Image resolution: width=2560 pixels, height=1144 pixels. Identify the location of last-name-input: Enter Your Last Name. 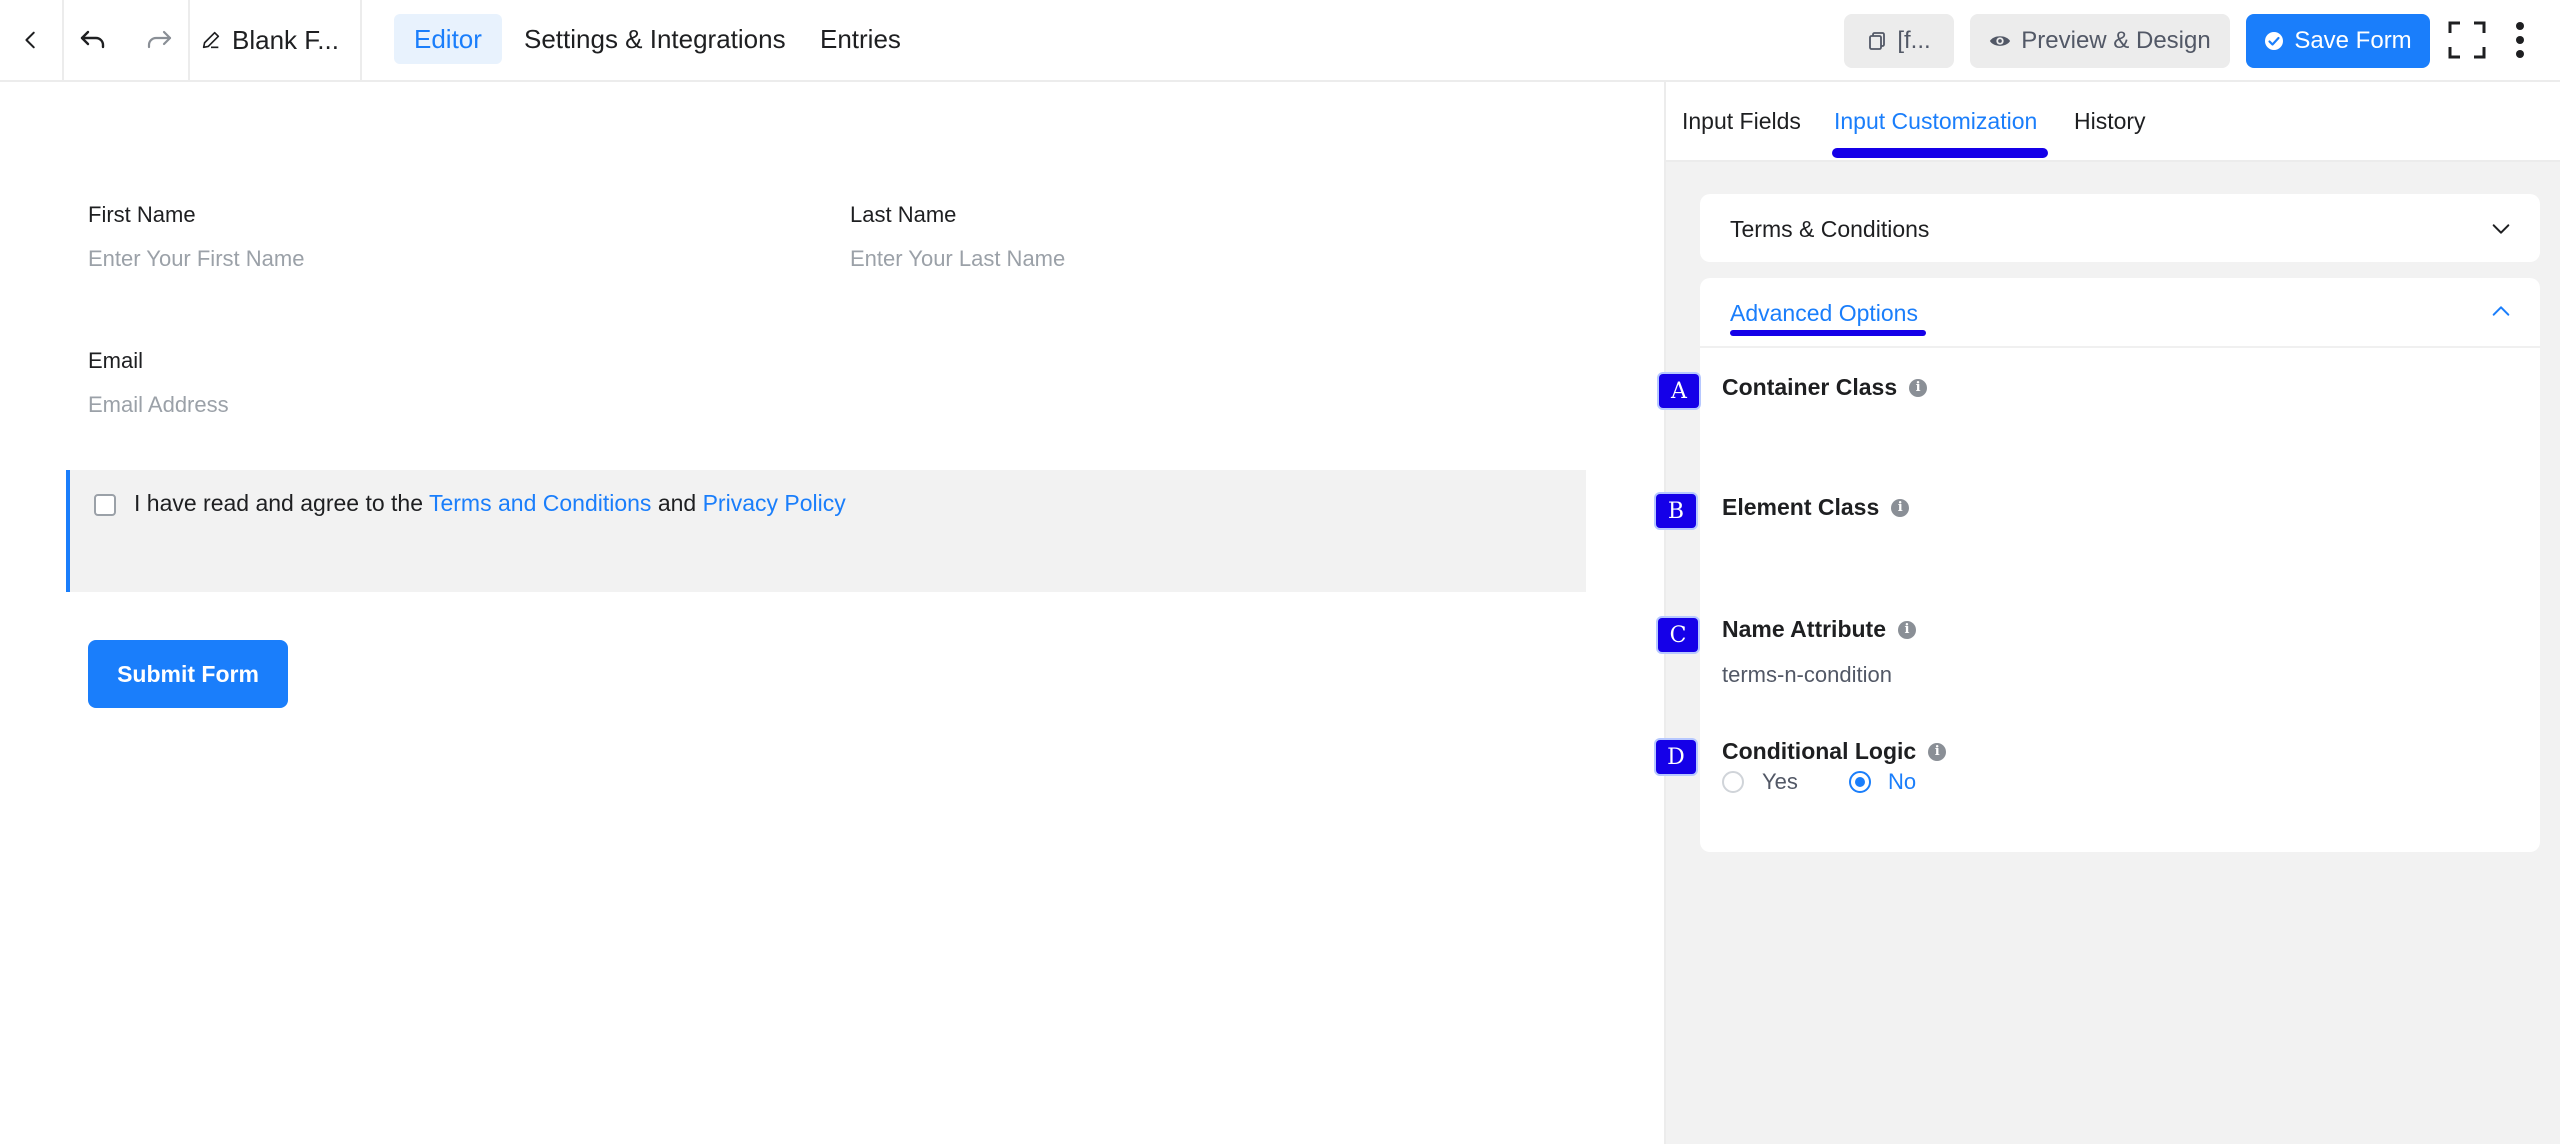
(957, 259).